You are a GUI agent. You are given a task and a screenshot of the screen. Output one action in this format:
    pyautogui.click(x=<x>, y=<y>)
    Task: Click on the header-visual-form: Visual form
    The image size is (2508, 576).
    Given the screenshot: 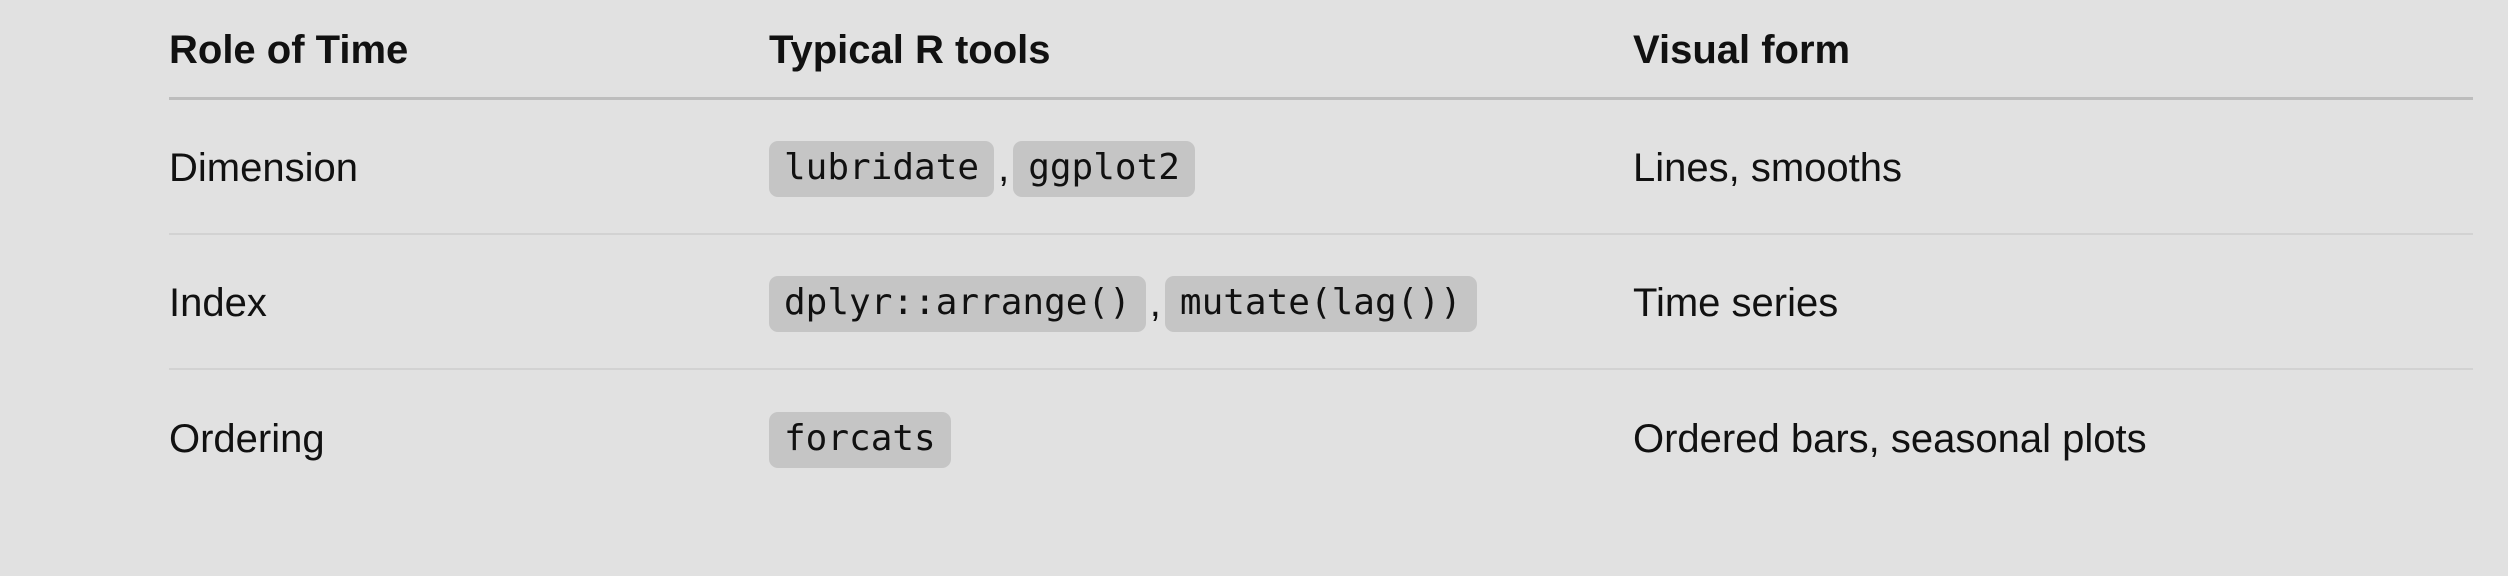 What is the action you would take?
    pyautogui.click(x=1742, y=50)
    